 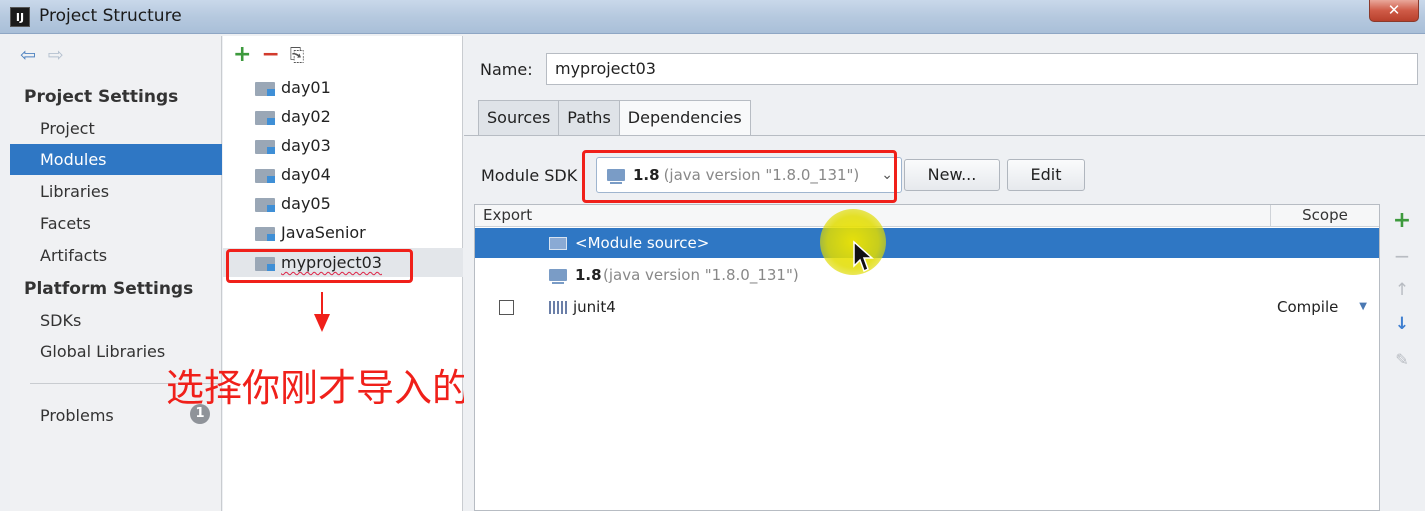 What do you see at coordinates (343, 145) in the screenshot?
I see `module-item: day03` at bounding box center [343, 145].